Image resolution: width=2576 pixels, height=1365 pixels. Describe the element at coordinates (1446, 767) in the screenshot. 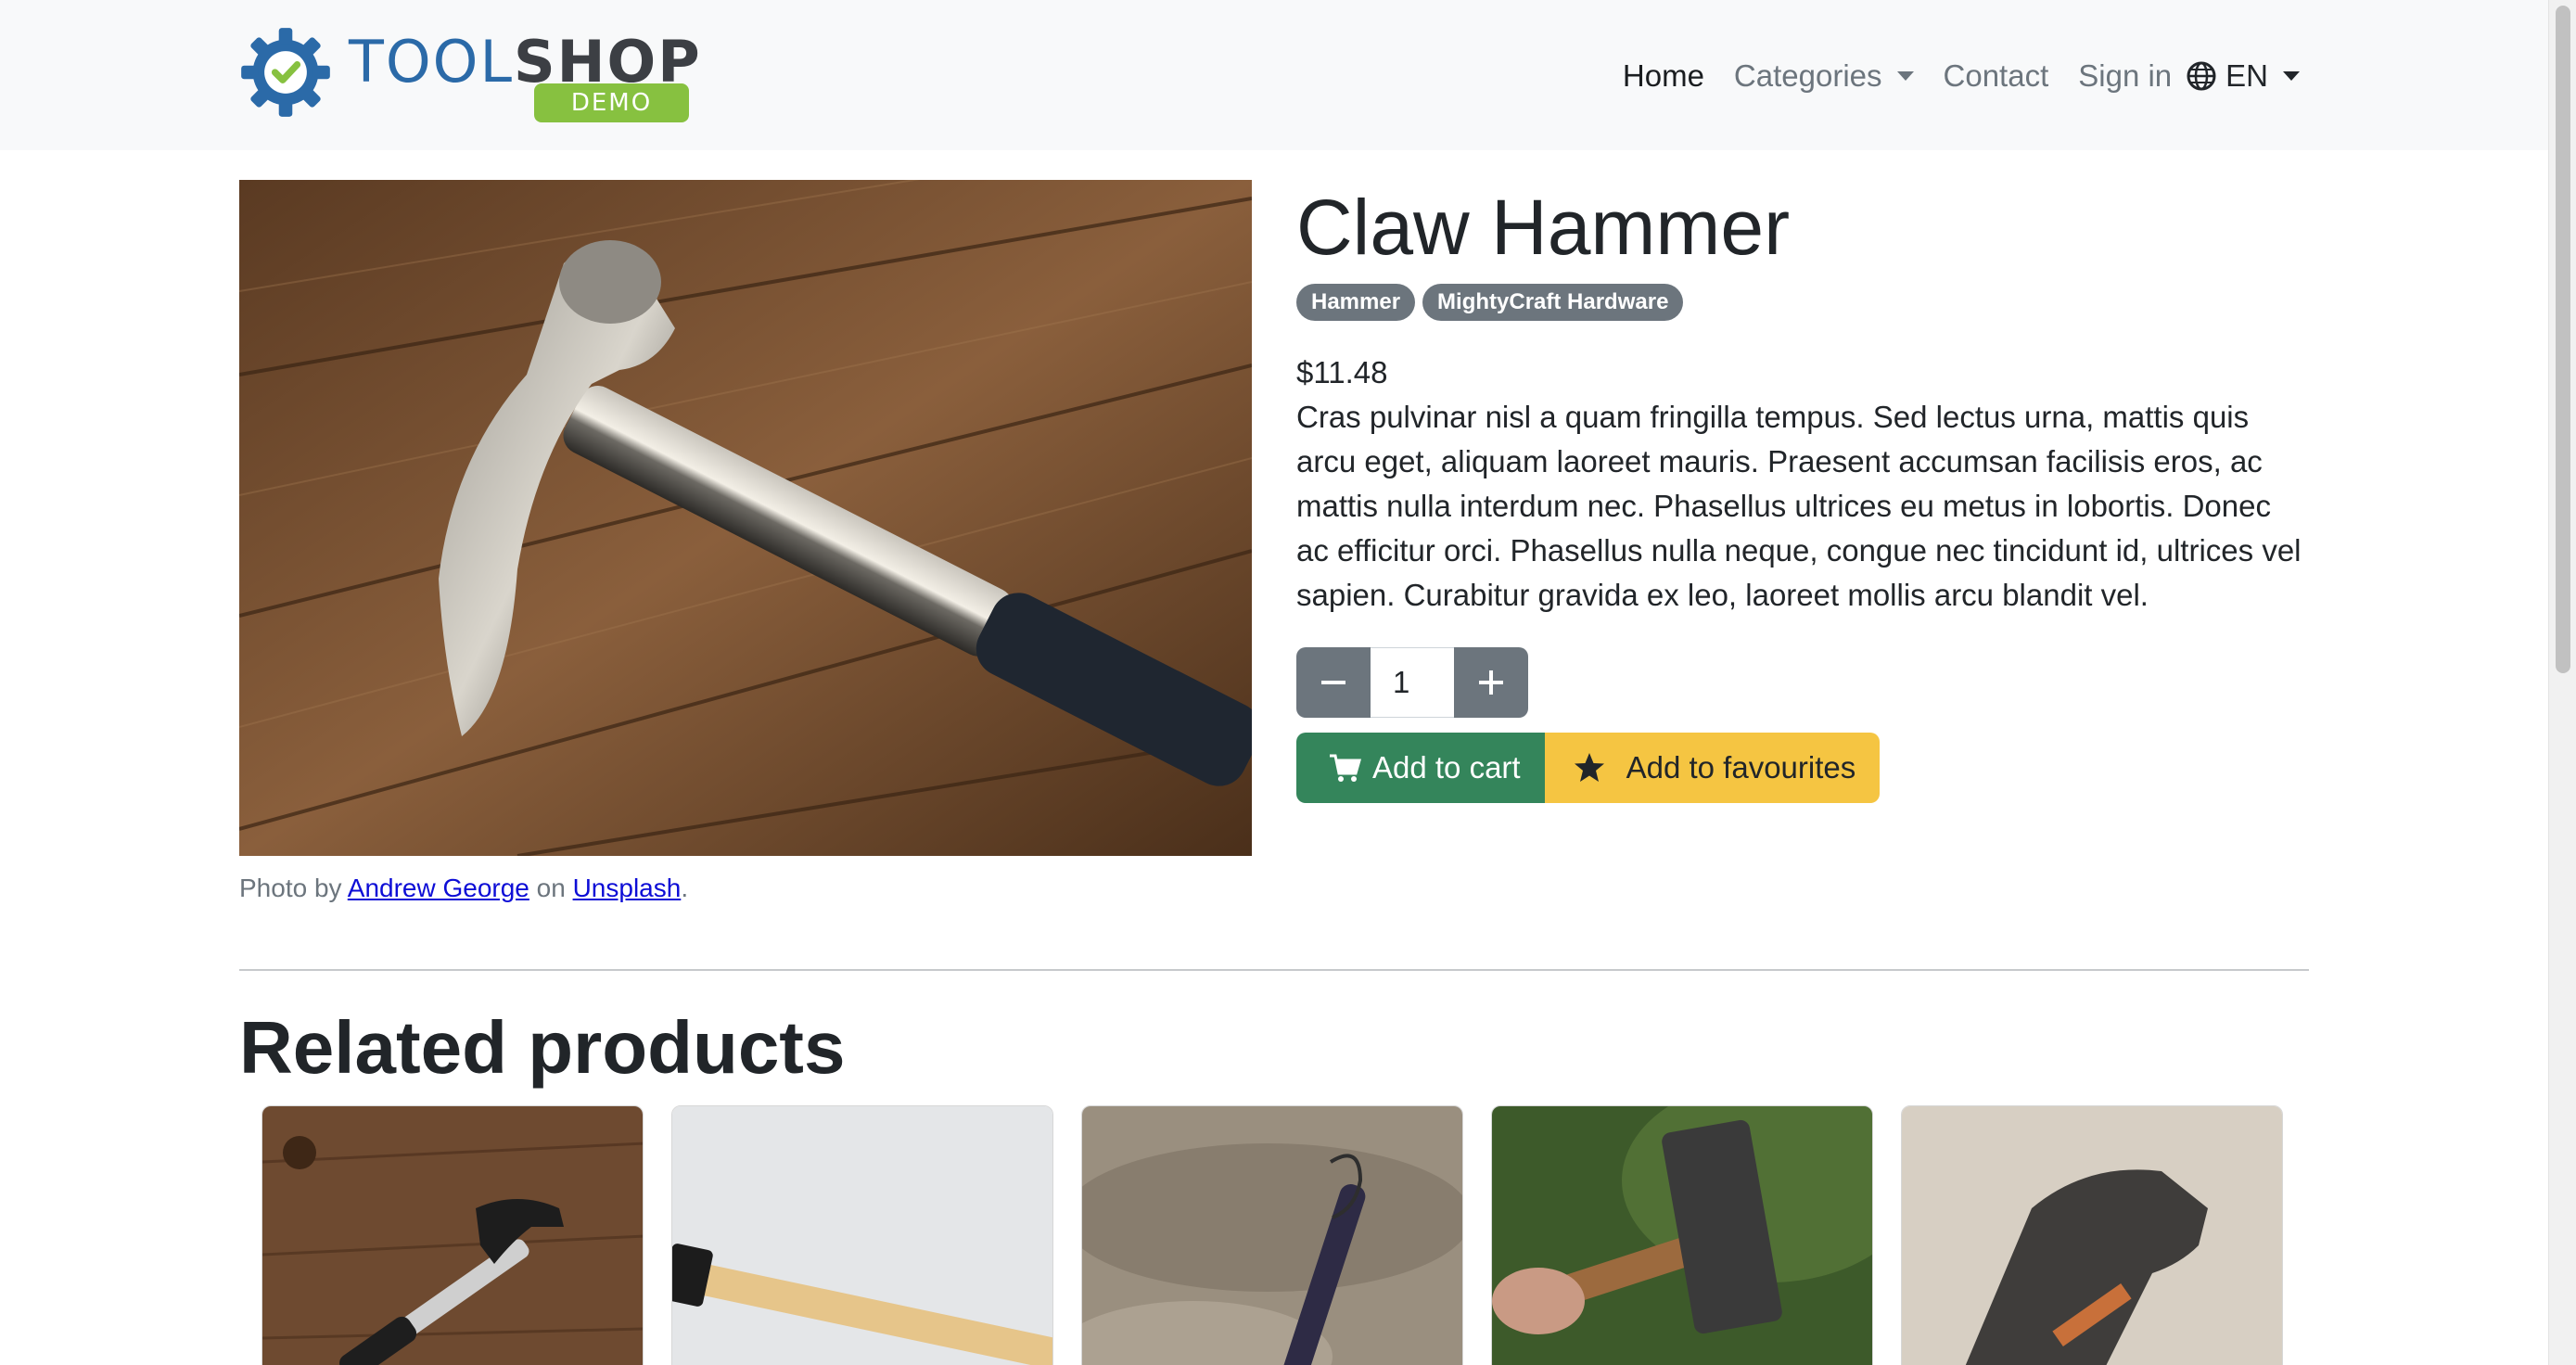

I see `add-to-cart-label: Add to cart` at that location.